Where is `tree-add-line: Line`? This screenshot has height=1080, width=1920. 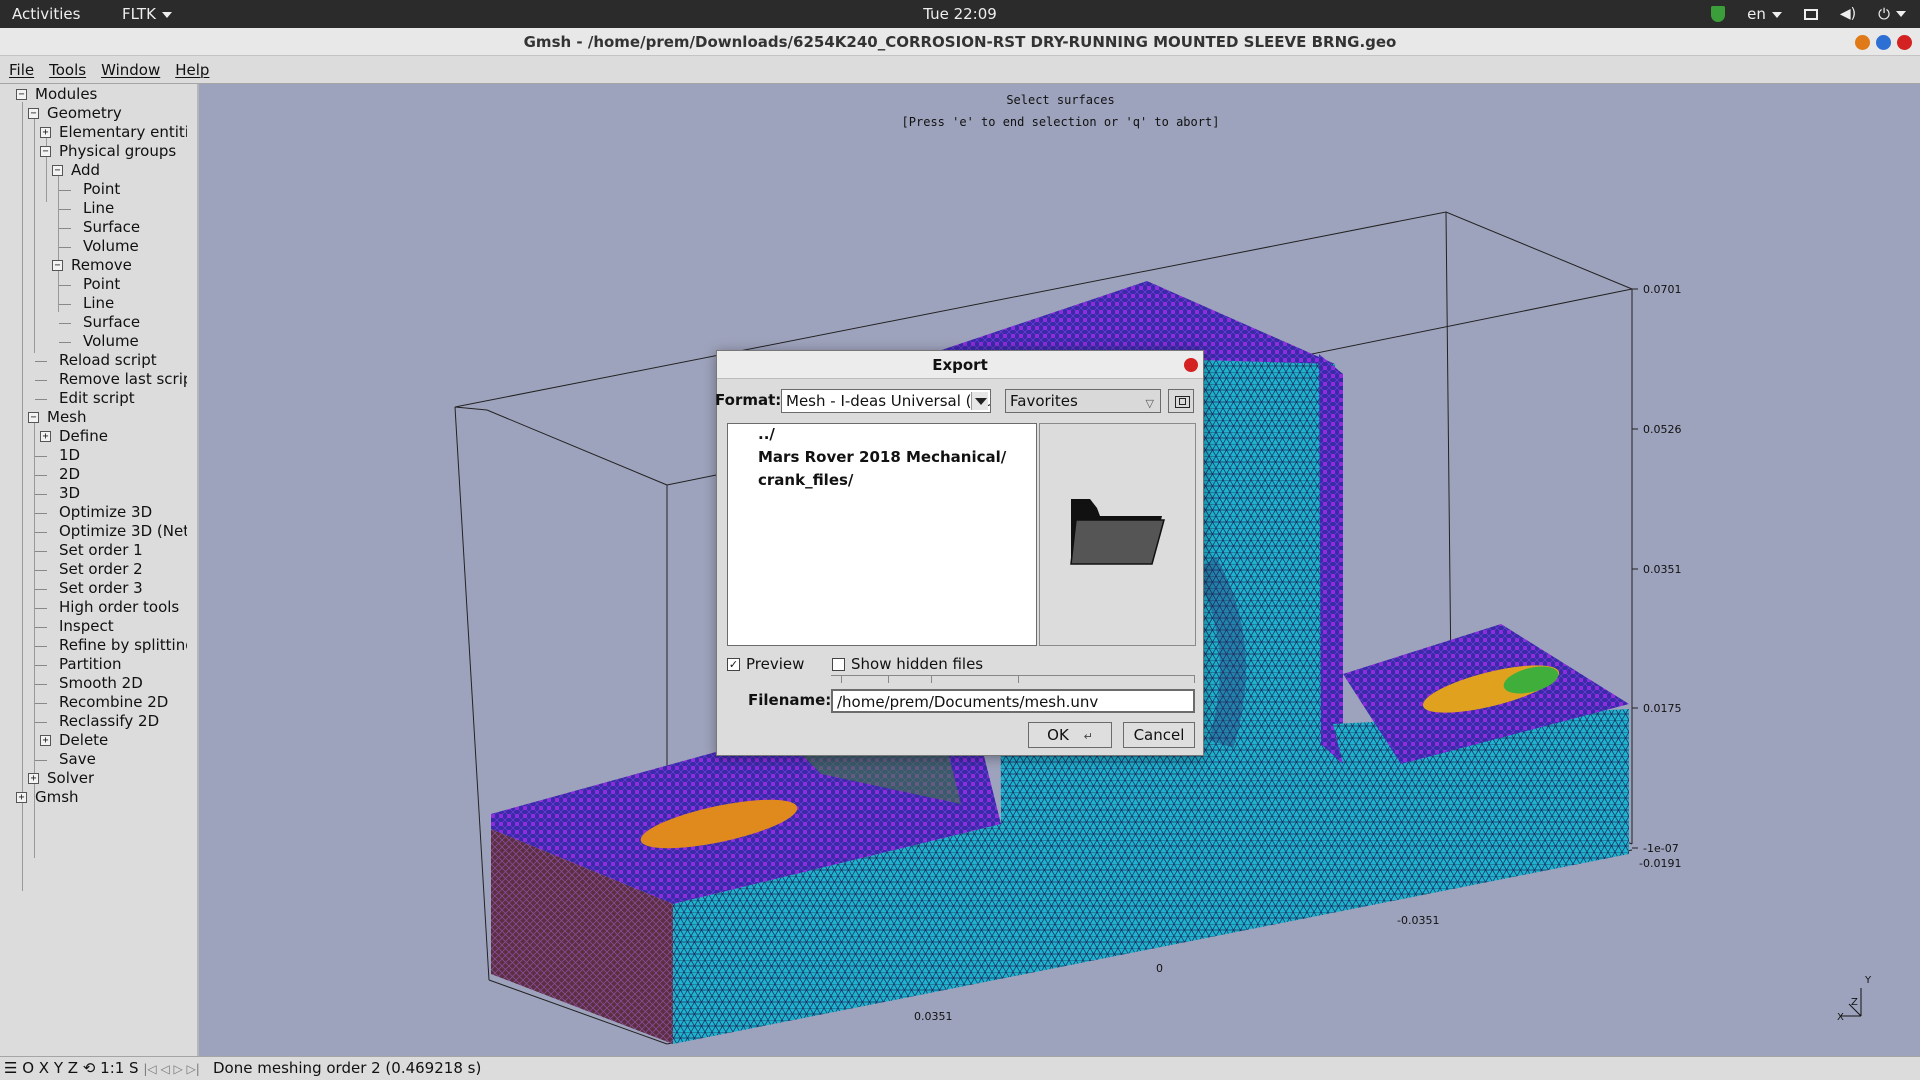
tree-add-line: Line is located at coordinates (98, 208).